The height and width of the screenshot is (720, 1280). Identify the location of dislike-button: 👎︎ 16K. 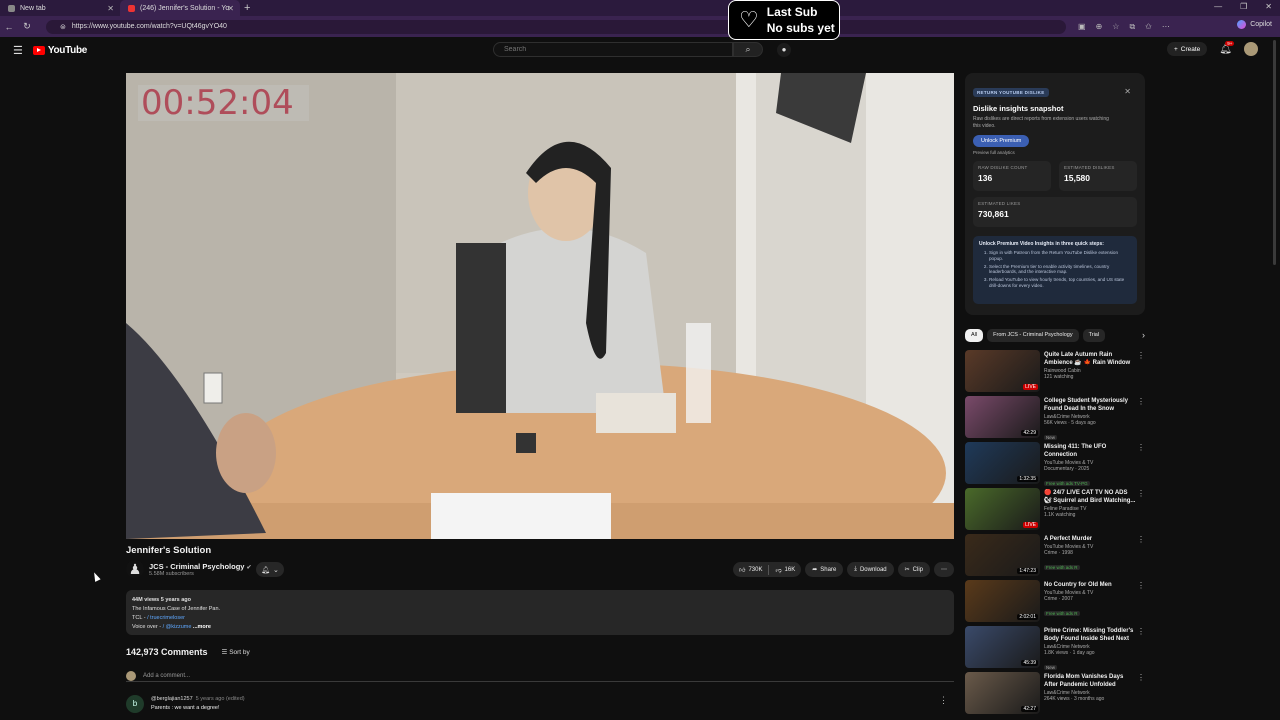
(785, 569).